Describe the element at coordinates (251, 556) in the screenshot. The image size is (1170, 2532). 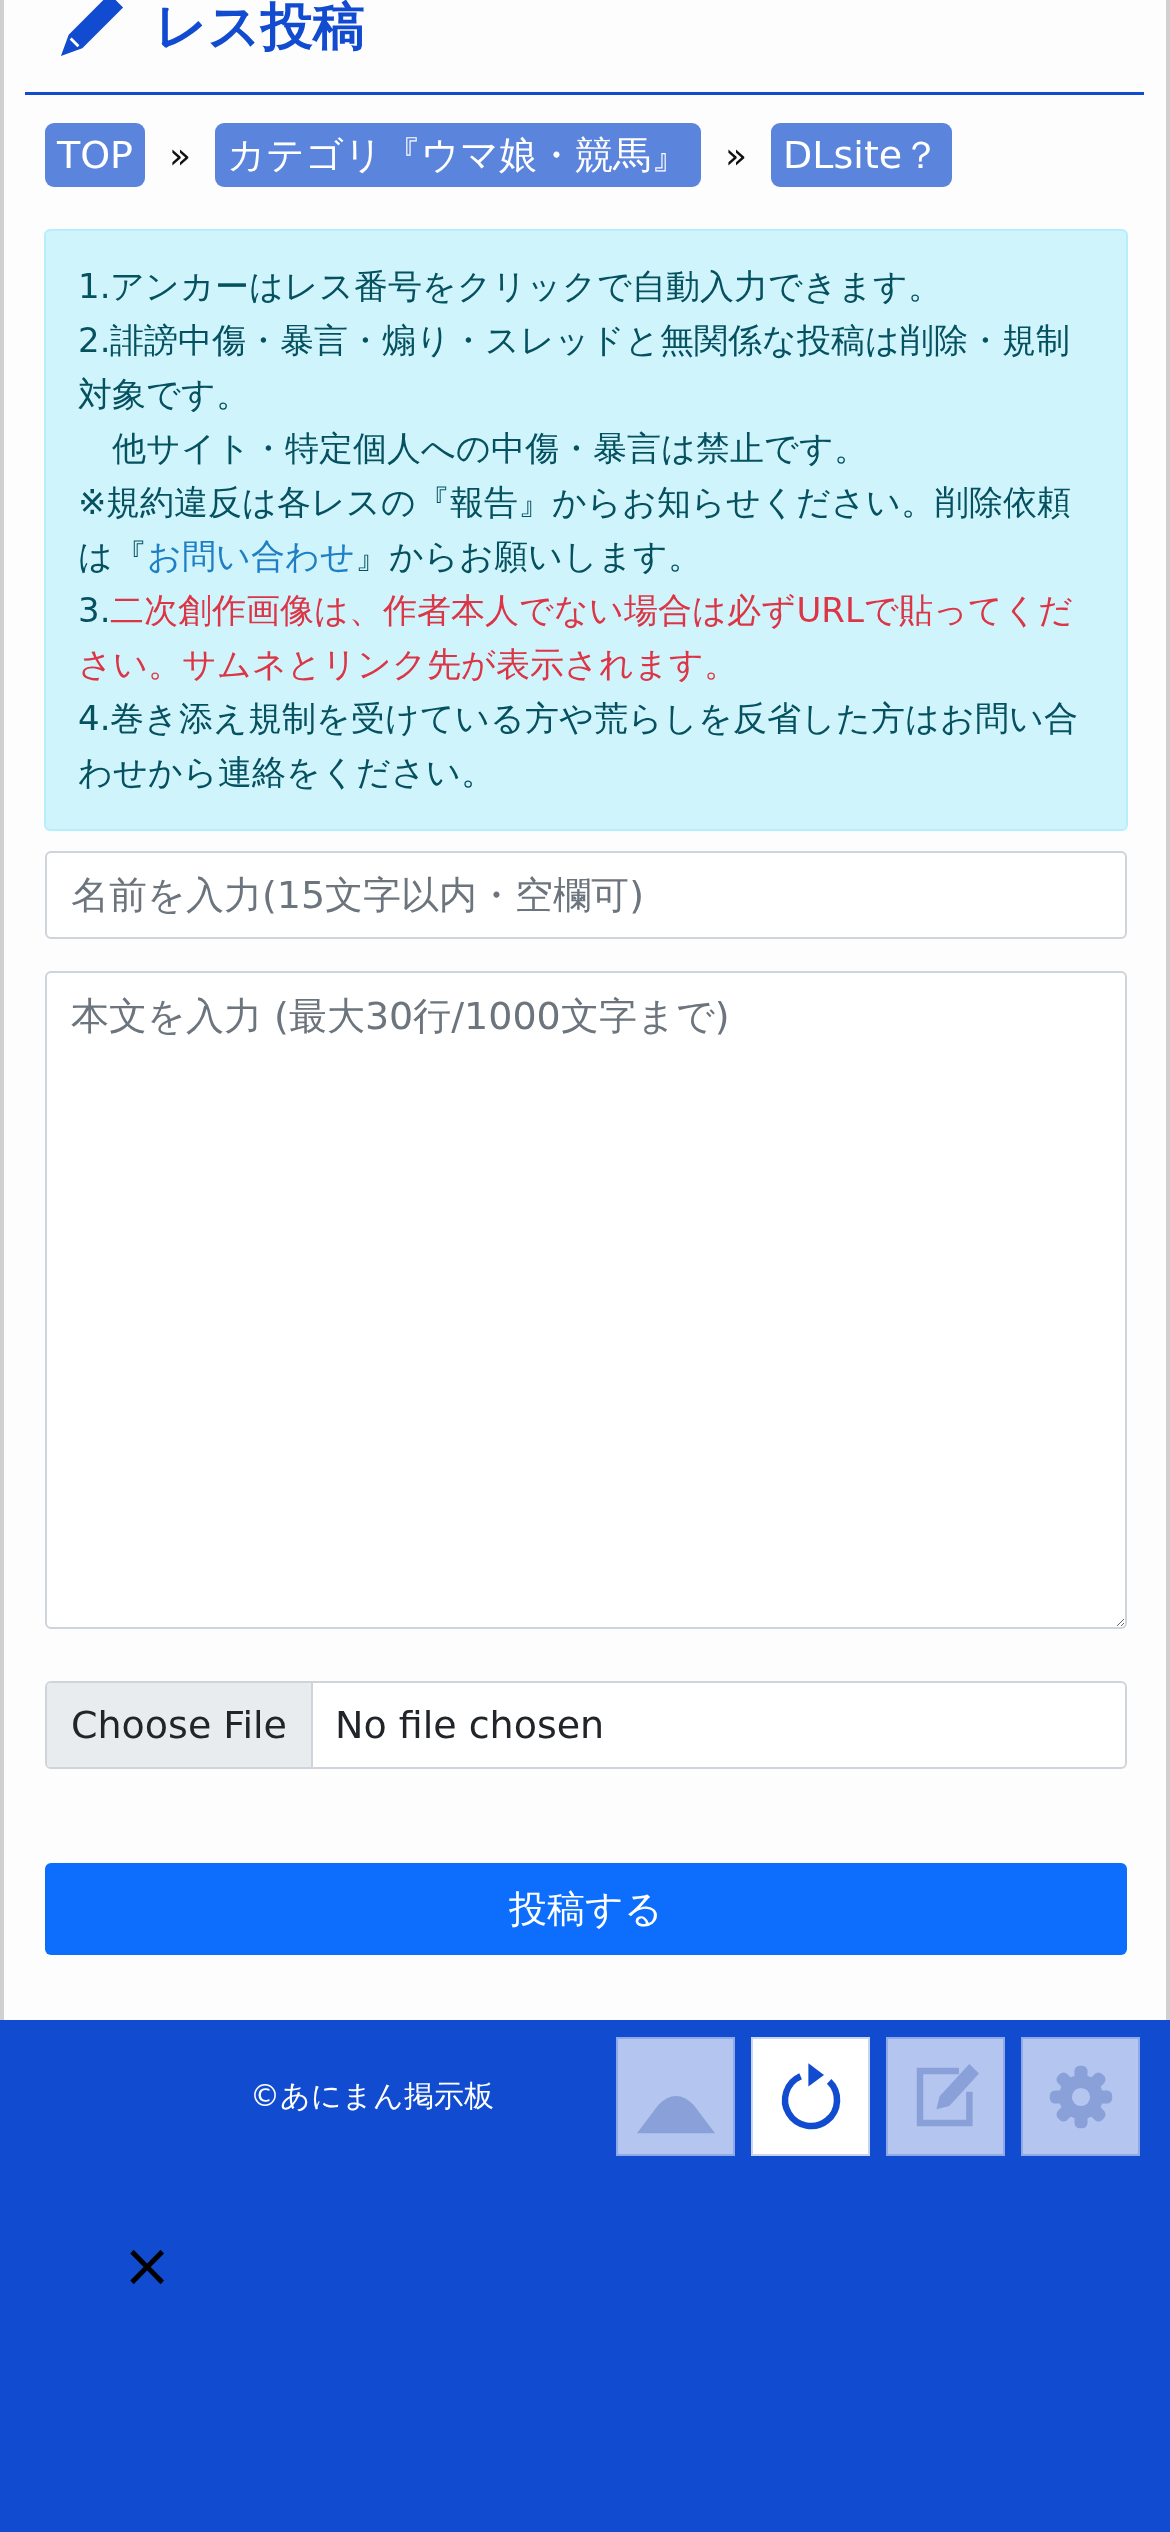
I see `contact-link: お問い合わせ` at that location.